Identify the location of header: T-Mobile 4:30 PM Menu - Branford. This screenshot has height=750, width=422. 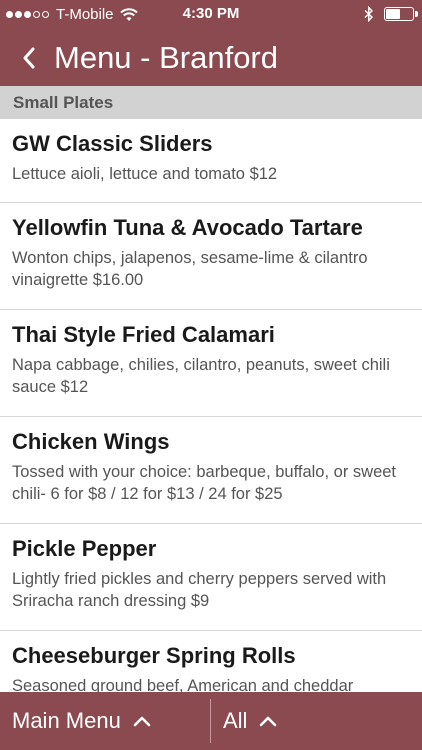
(211, 43).